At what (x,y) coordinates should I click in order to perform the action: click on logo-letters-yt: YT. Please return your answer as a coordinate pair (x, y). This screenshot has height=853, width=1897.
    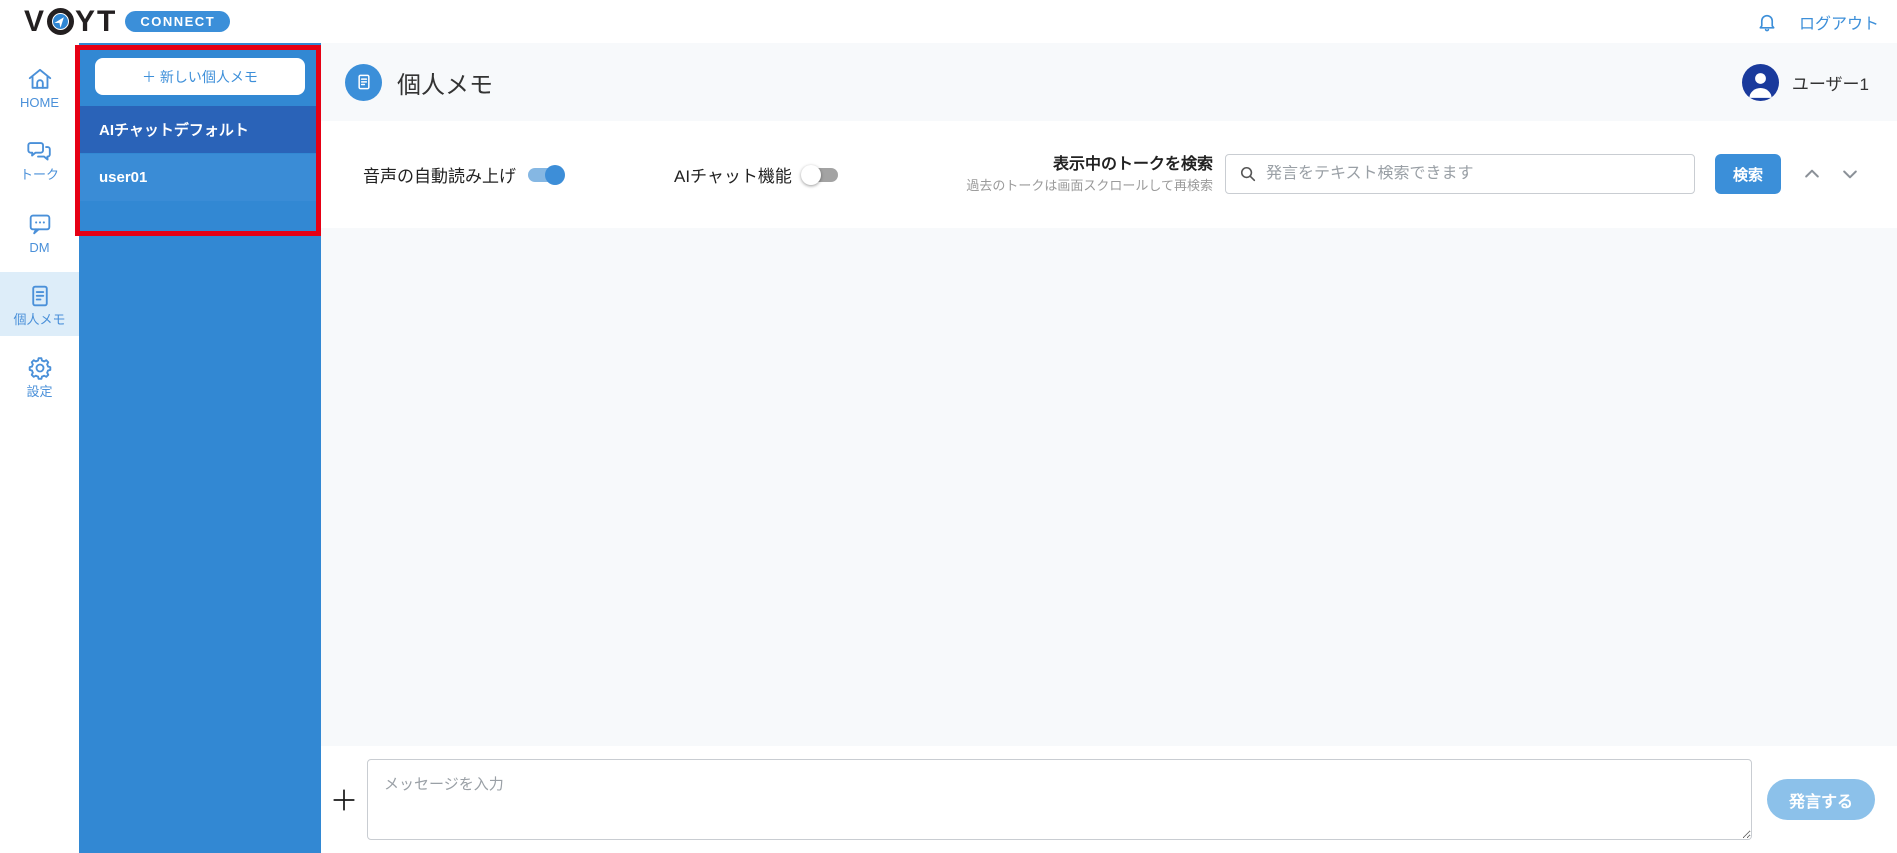
    Looking at the image, I should click on (96, 21).